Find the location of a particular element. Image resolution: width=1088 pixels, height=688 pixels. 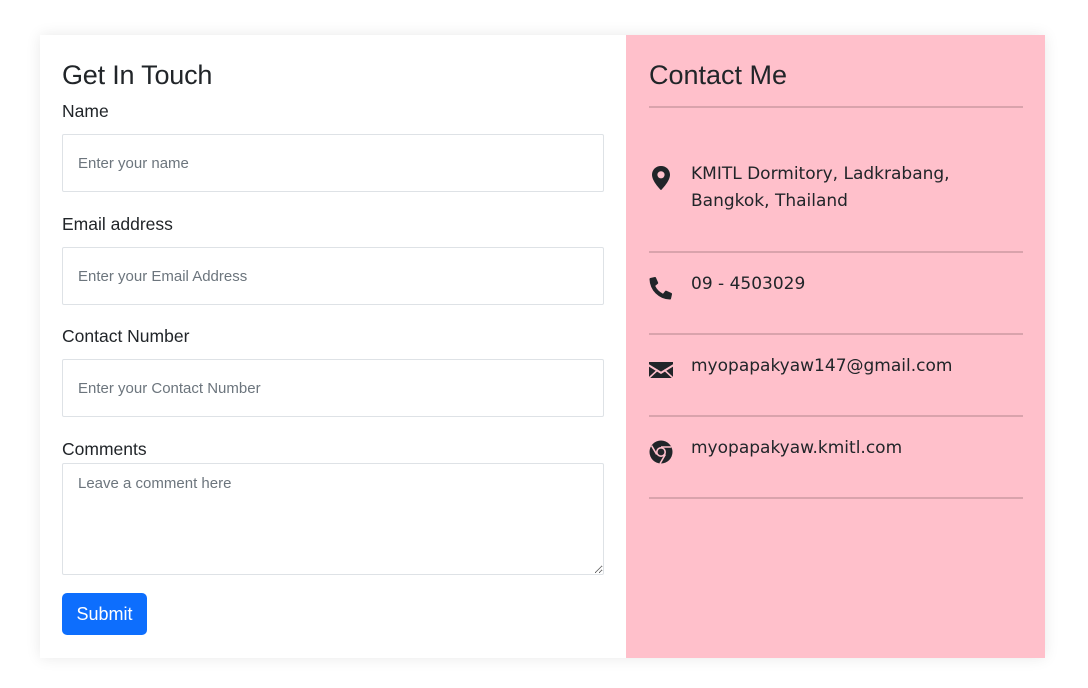

chrome-icon is located at coordinates (661, 452).